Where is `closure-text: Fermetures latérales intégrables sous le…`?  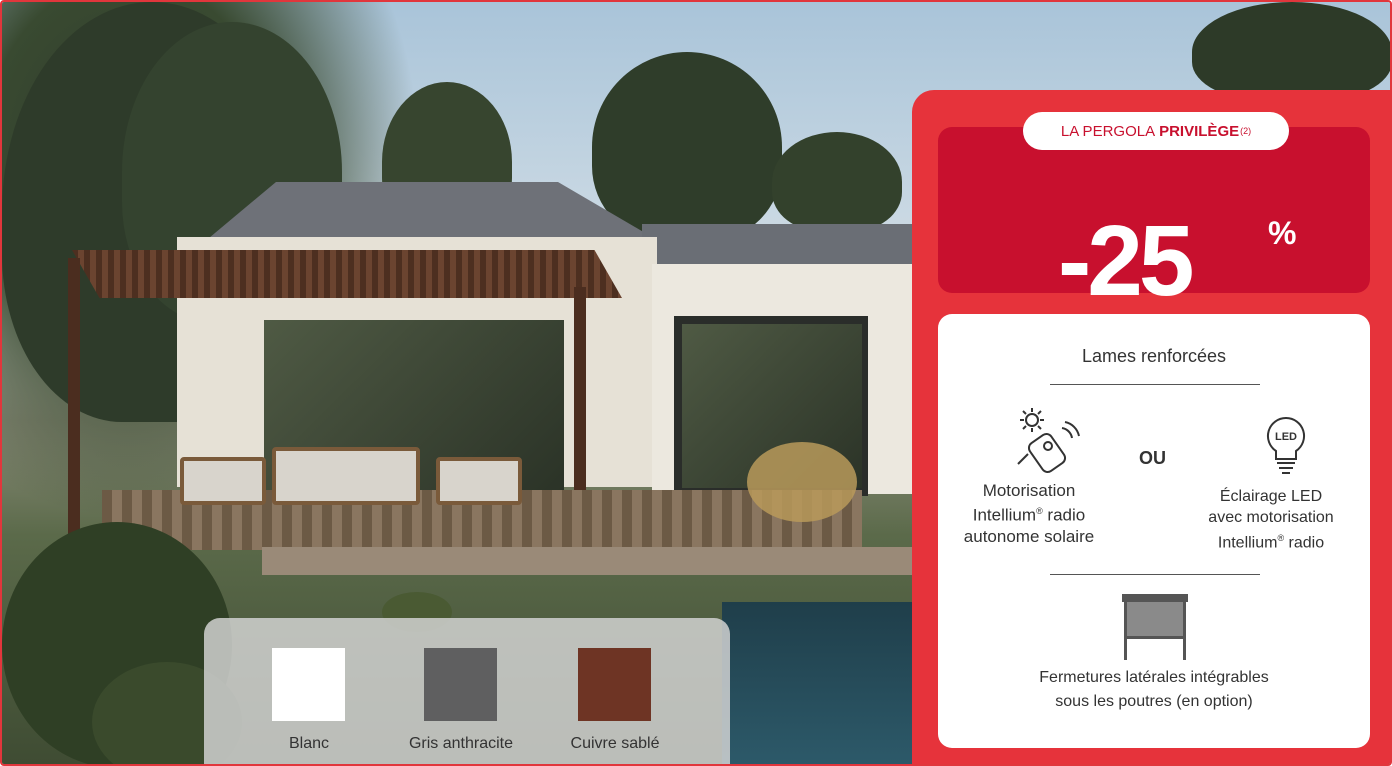 closure-text: Fermetures latérales intégrables sous le… is located at coordinates (1154, 690).